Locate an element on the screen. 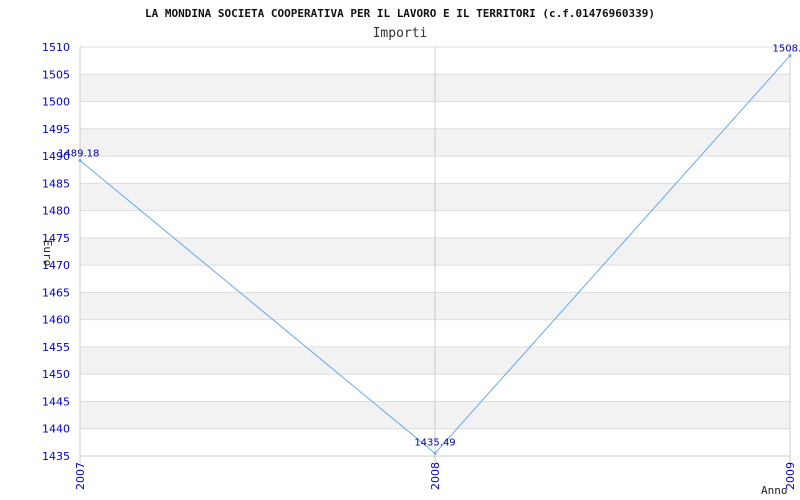  y-tick-label: 1445 is located at coordinates (56, 401).